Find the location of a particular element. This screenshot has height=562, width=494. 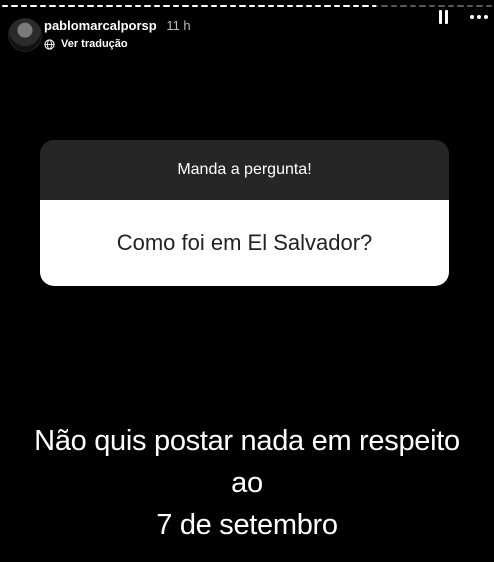

avatar is located at coordinates (25, 35).